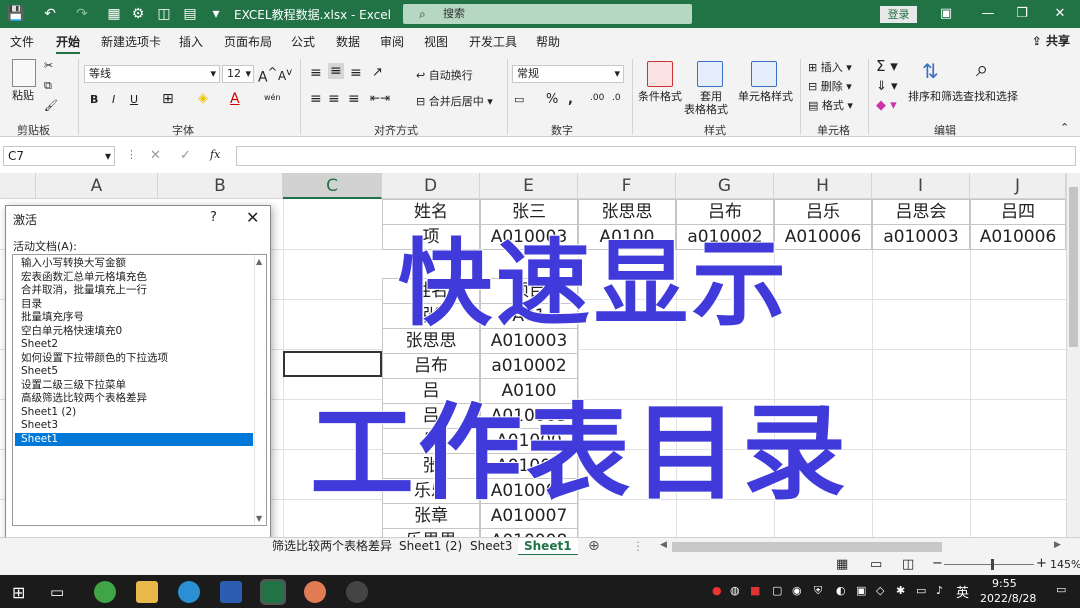 This screenshot has height=608, width=1080. What do you see at coordinates (134, 371) in the screenshot?
I see `list-item: Sheet5` at bounding box center [134, 371].